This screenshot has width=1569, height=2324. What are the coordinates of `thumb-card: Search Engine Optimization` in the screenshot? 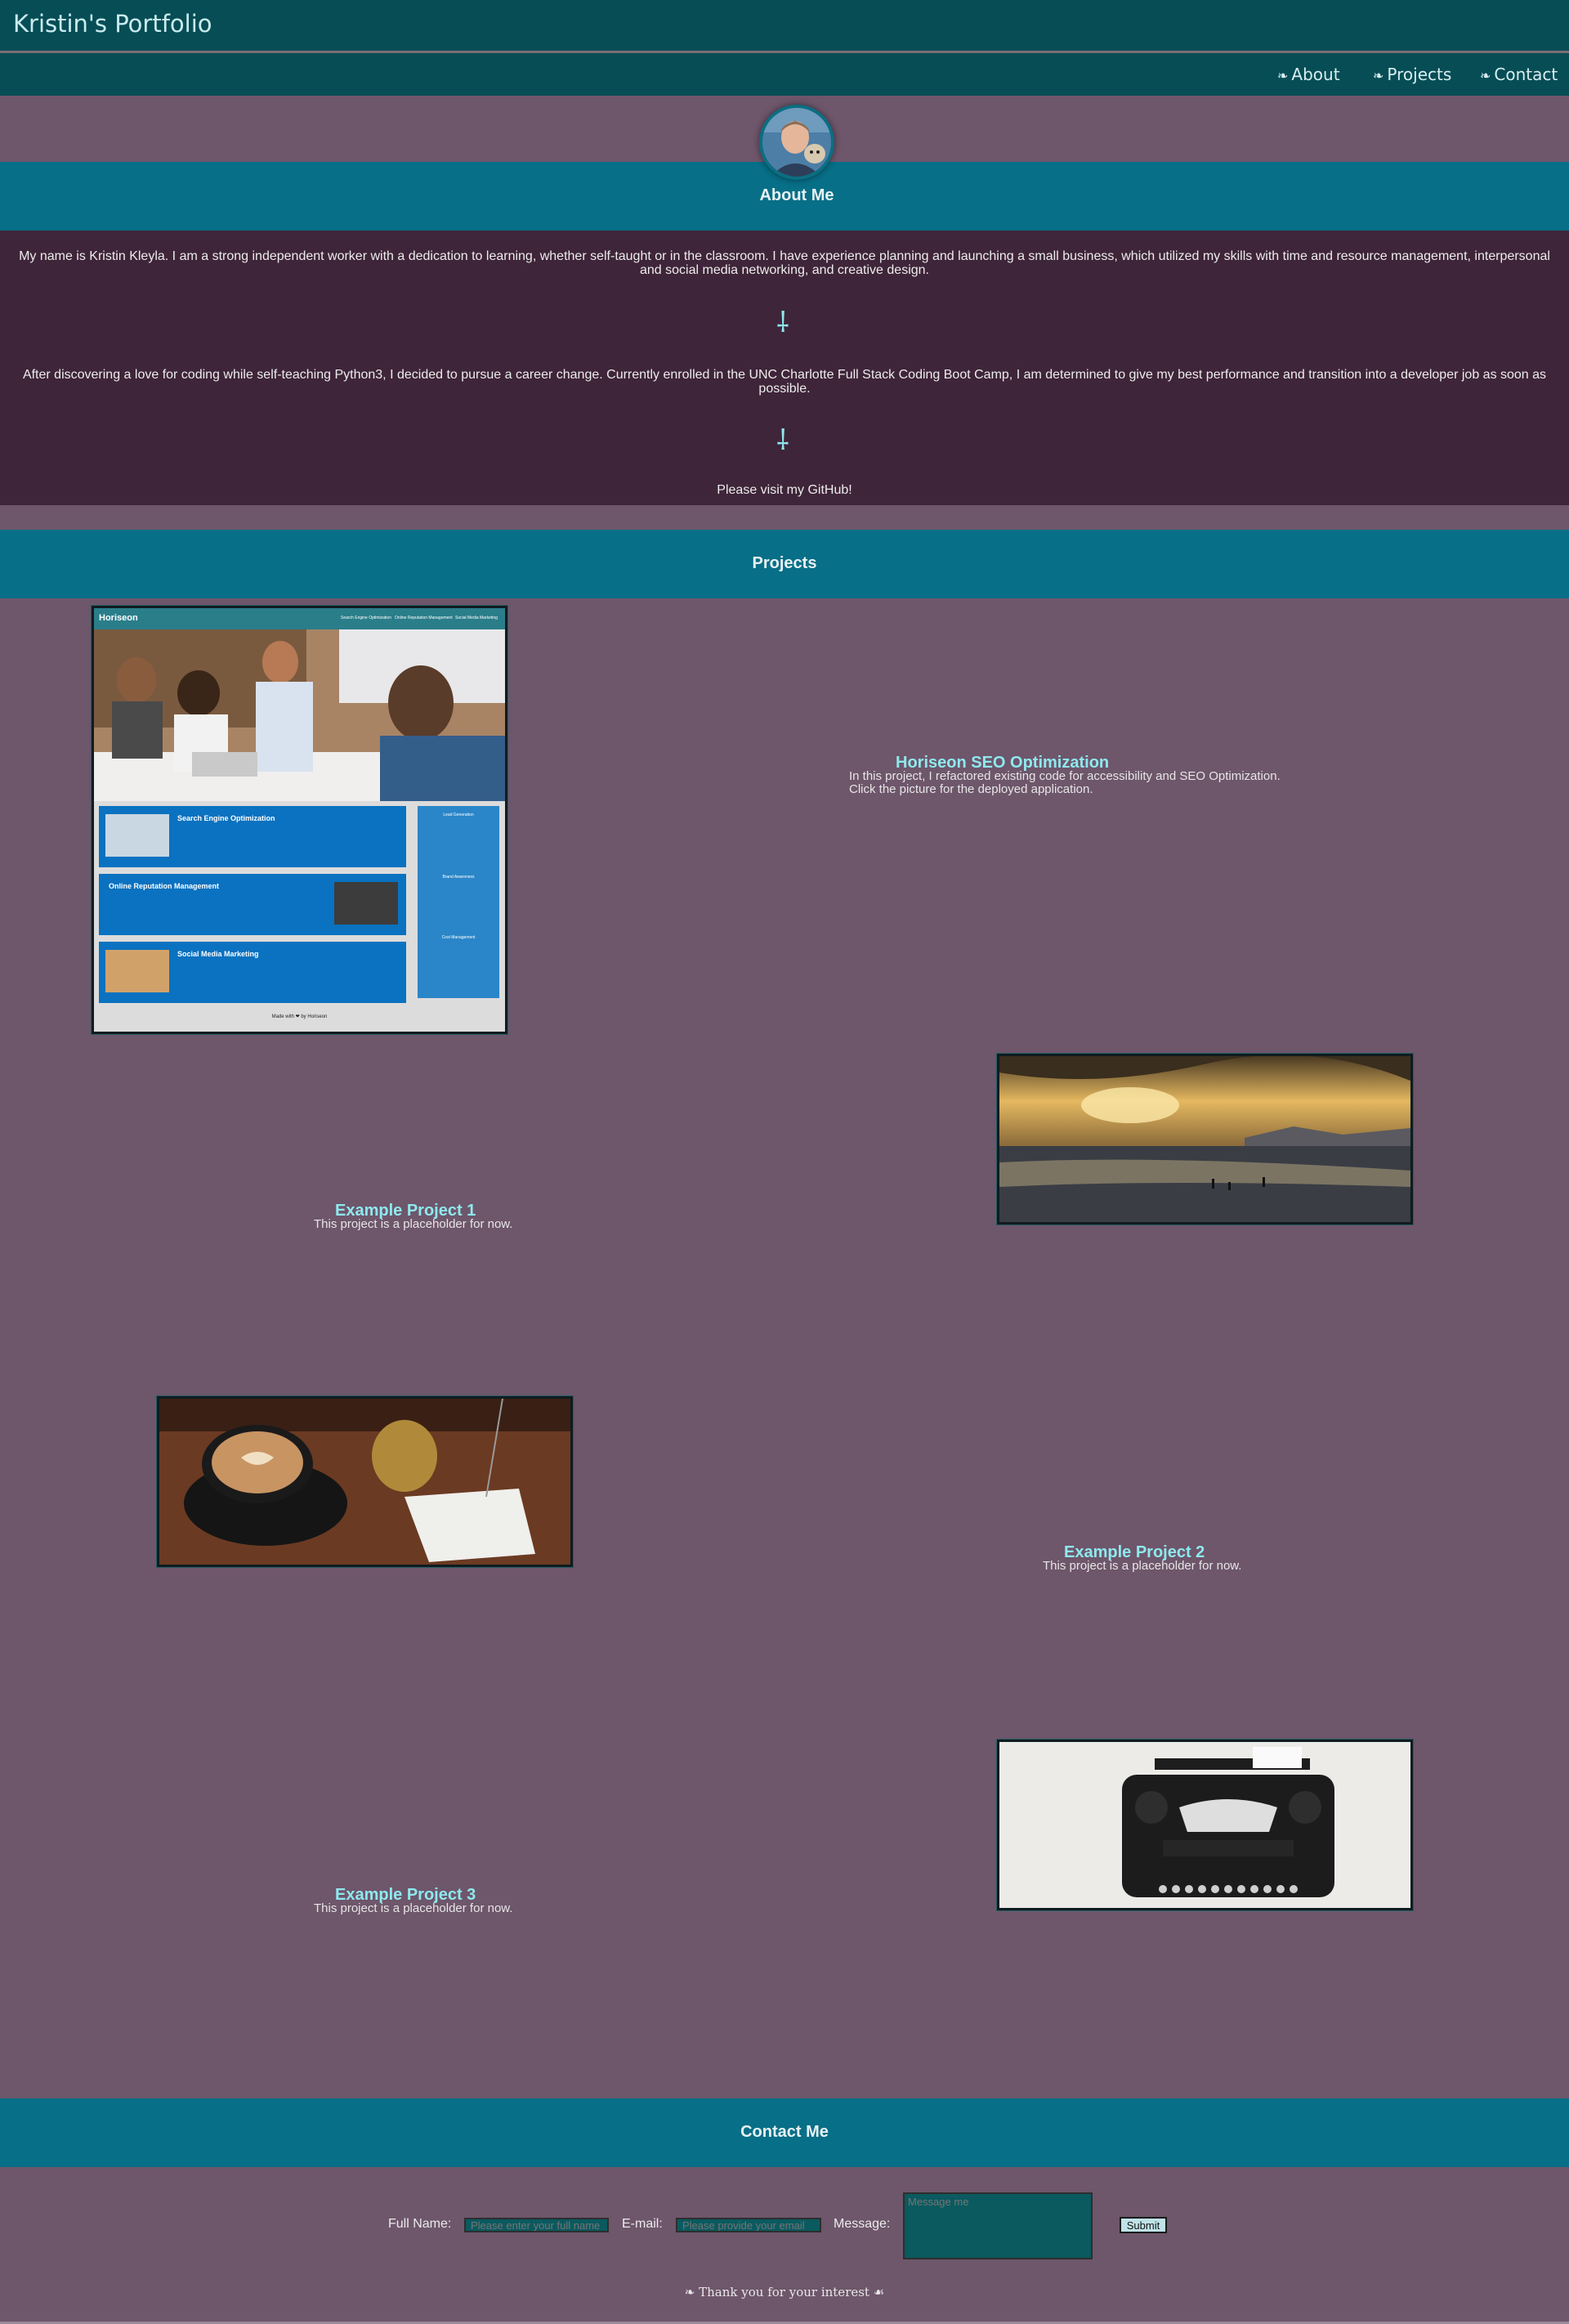 It's located at (252, 836).